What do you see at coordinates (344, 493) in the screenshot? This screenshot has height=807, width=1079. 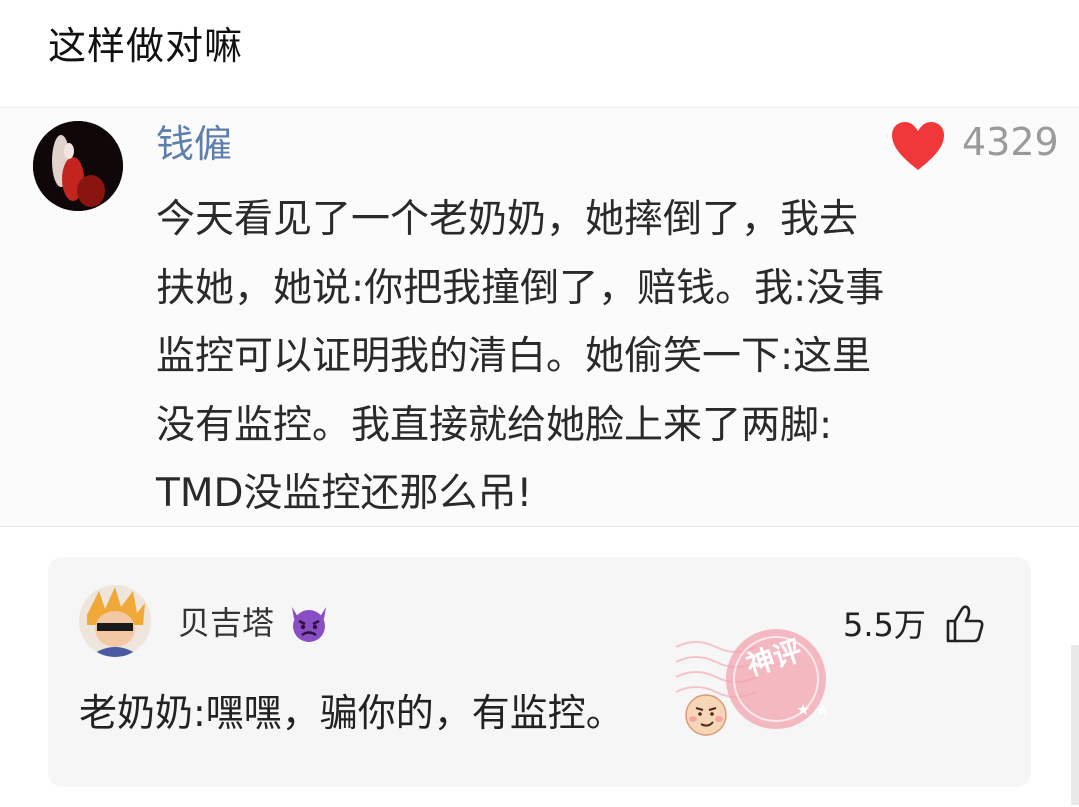 I see `comment-line: TMD没监控还那么吊!` at bounding box center [344, 493].